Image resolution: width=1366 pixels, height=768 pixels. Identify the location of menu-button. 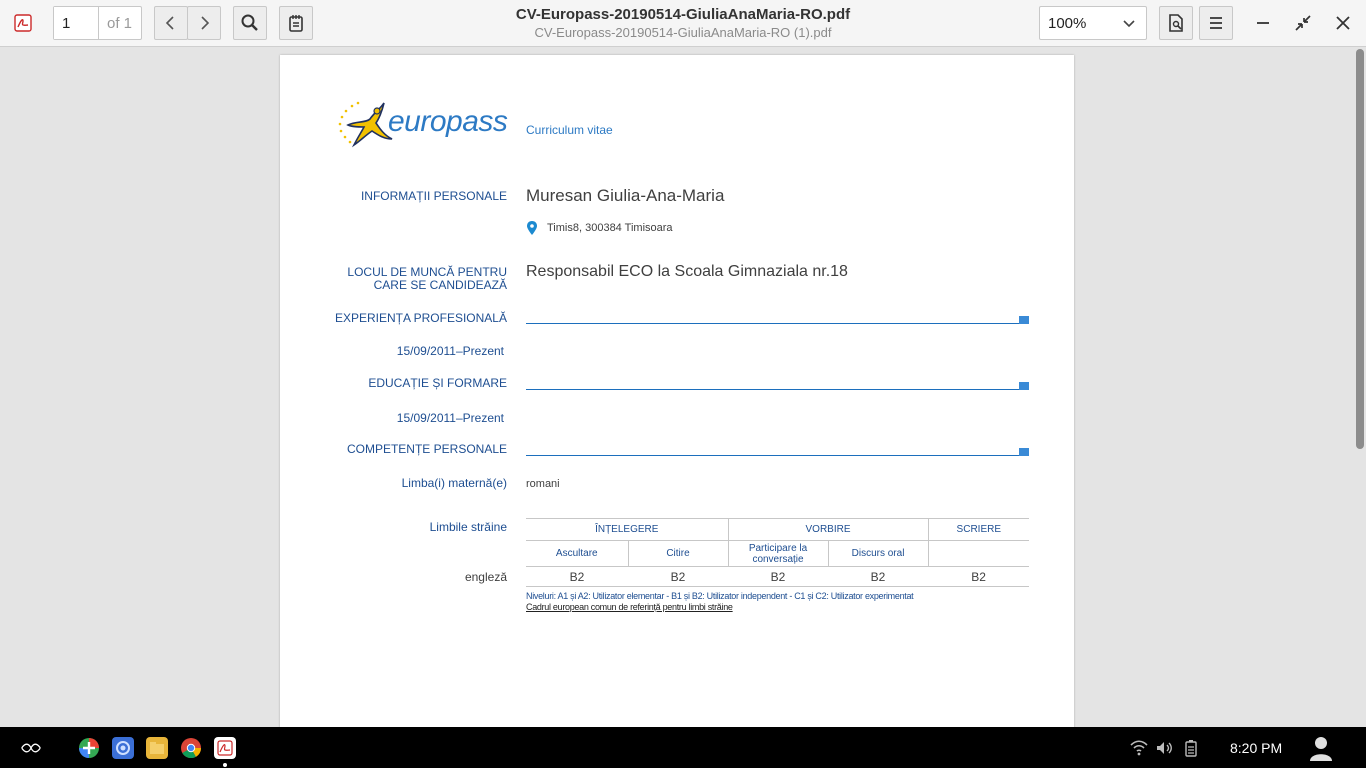
(1216, 23).